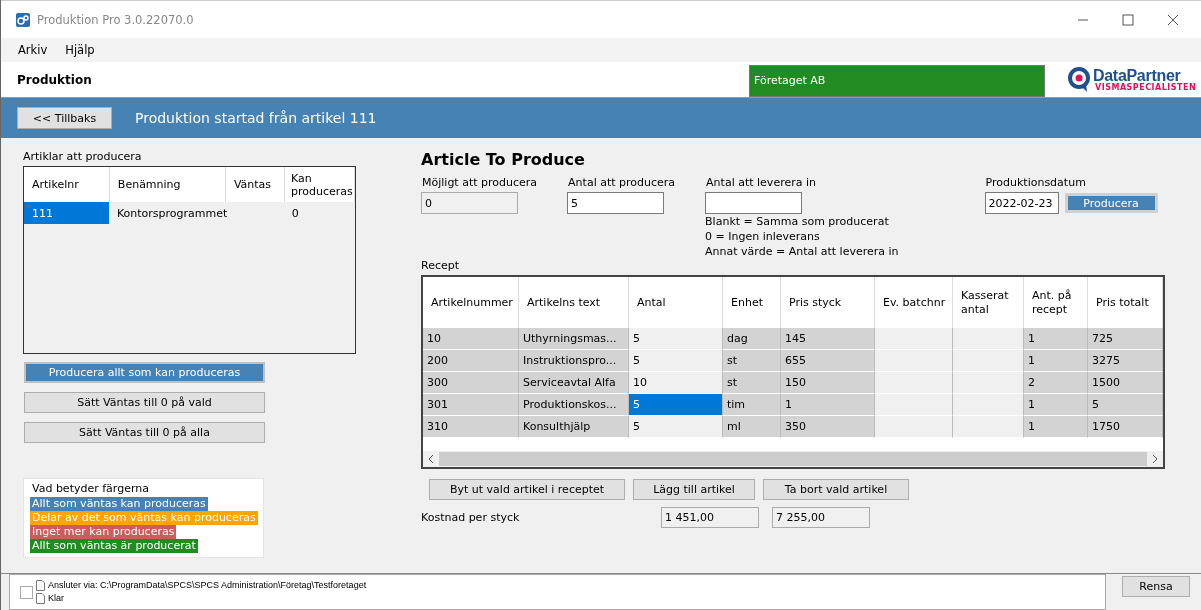 The width and height of the screenshot is (1201, 610). I want to click on input-field: 5, so click(616, 203).